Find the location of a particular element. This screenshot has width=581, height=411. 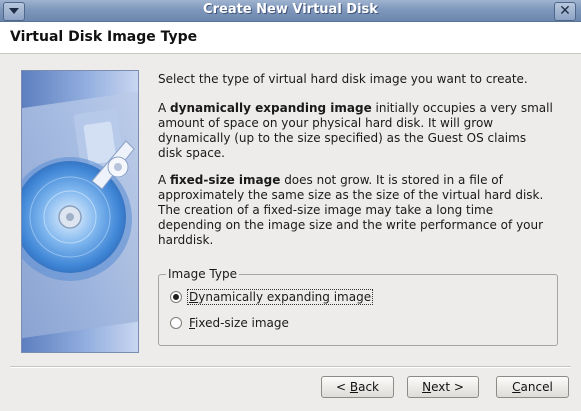

page-title: Virtual Disk Image Type is located at coordinates (104, 37).